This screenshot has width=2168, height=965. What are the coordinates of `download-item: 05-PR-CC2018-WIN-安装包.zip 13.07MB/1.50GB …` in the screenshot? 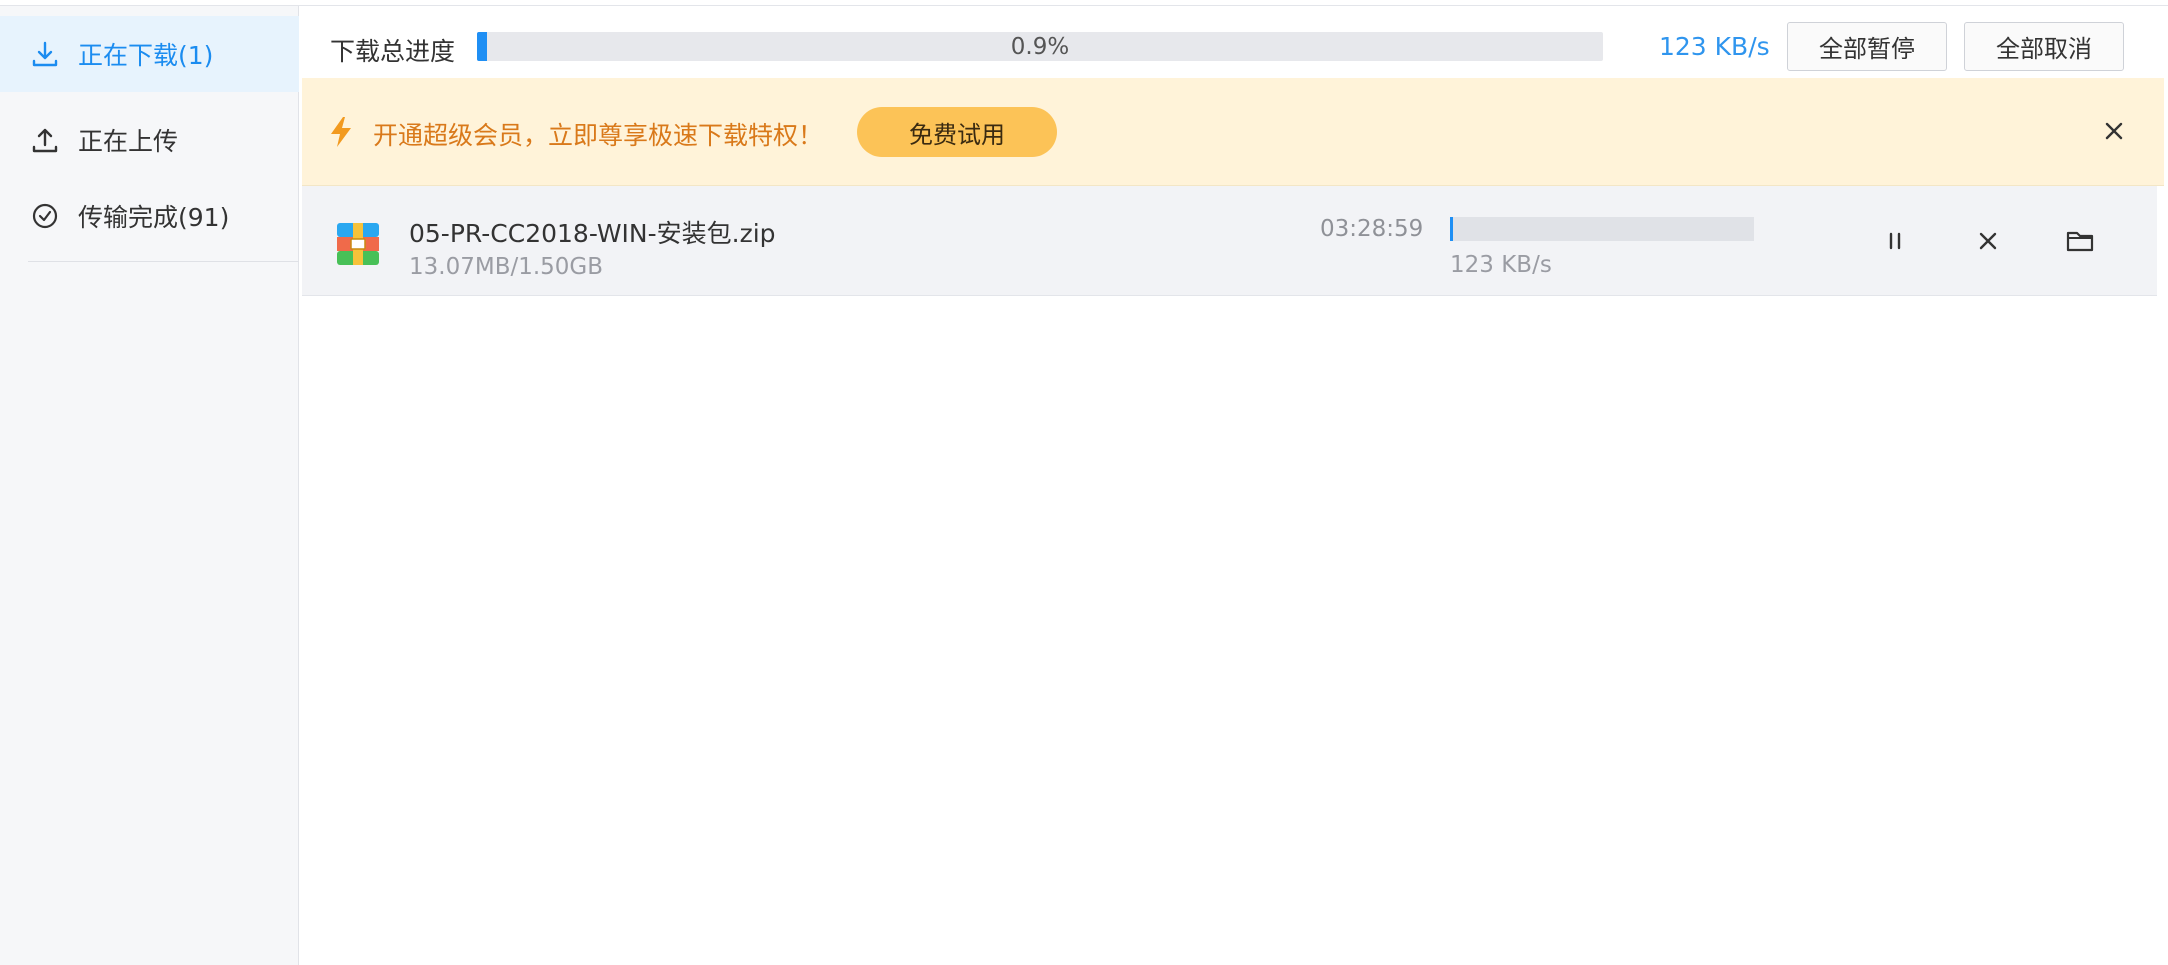 It's located at (1229, 241).